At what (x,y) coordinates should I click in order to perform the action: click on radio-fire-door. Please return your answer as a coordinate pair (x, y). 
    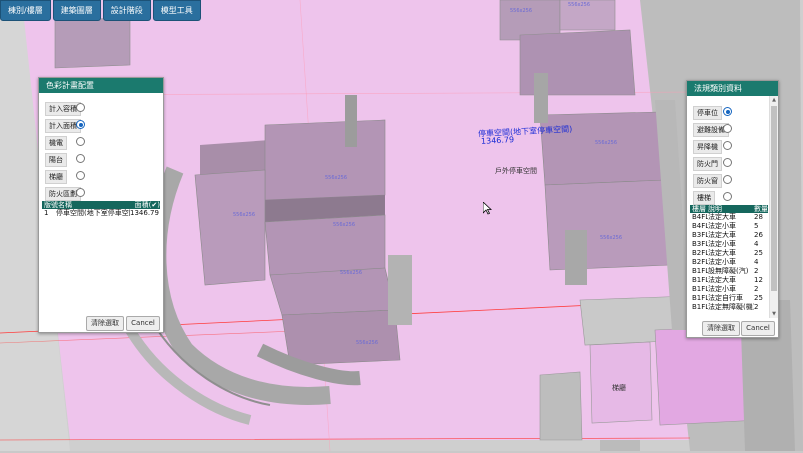
    Looking at the image, I should click on (727, 162).